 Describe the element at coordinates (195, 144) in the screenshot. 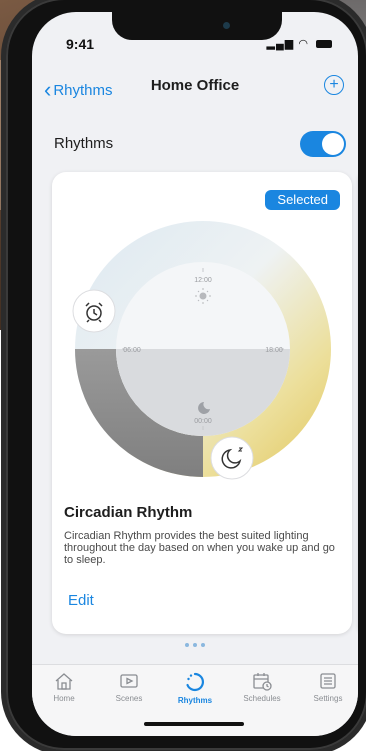

I see `rhythms-toggle-row: Rhythms` at that location.